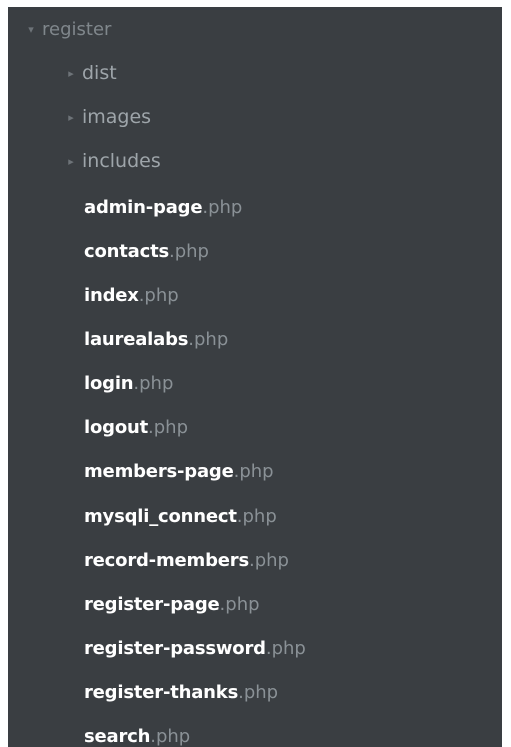 The width and height of the screenshot is (511, 747). What do you see at coordinates (152, 604) in the screenshot?
I see `file-name: register-page` at bounding box center [152, 604].